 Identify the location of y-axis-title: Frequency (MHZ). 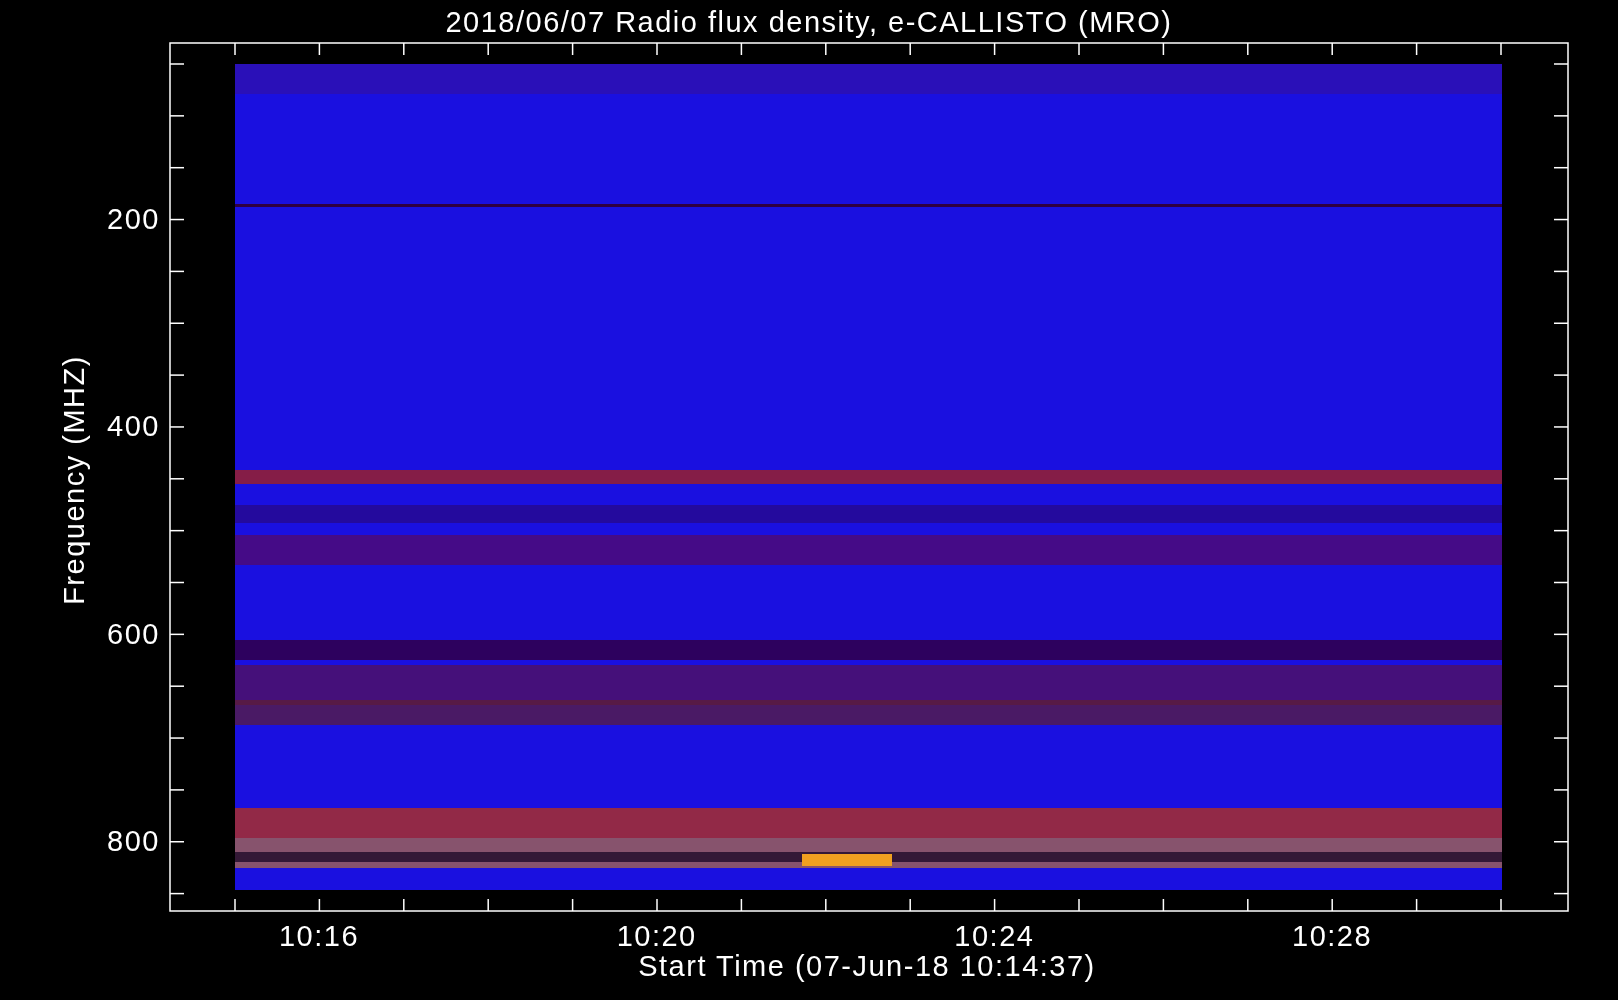
(74, 480).